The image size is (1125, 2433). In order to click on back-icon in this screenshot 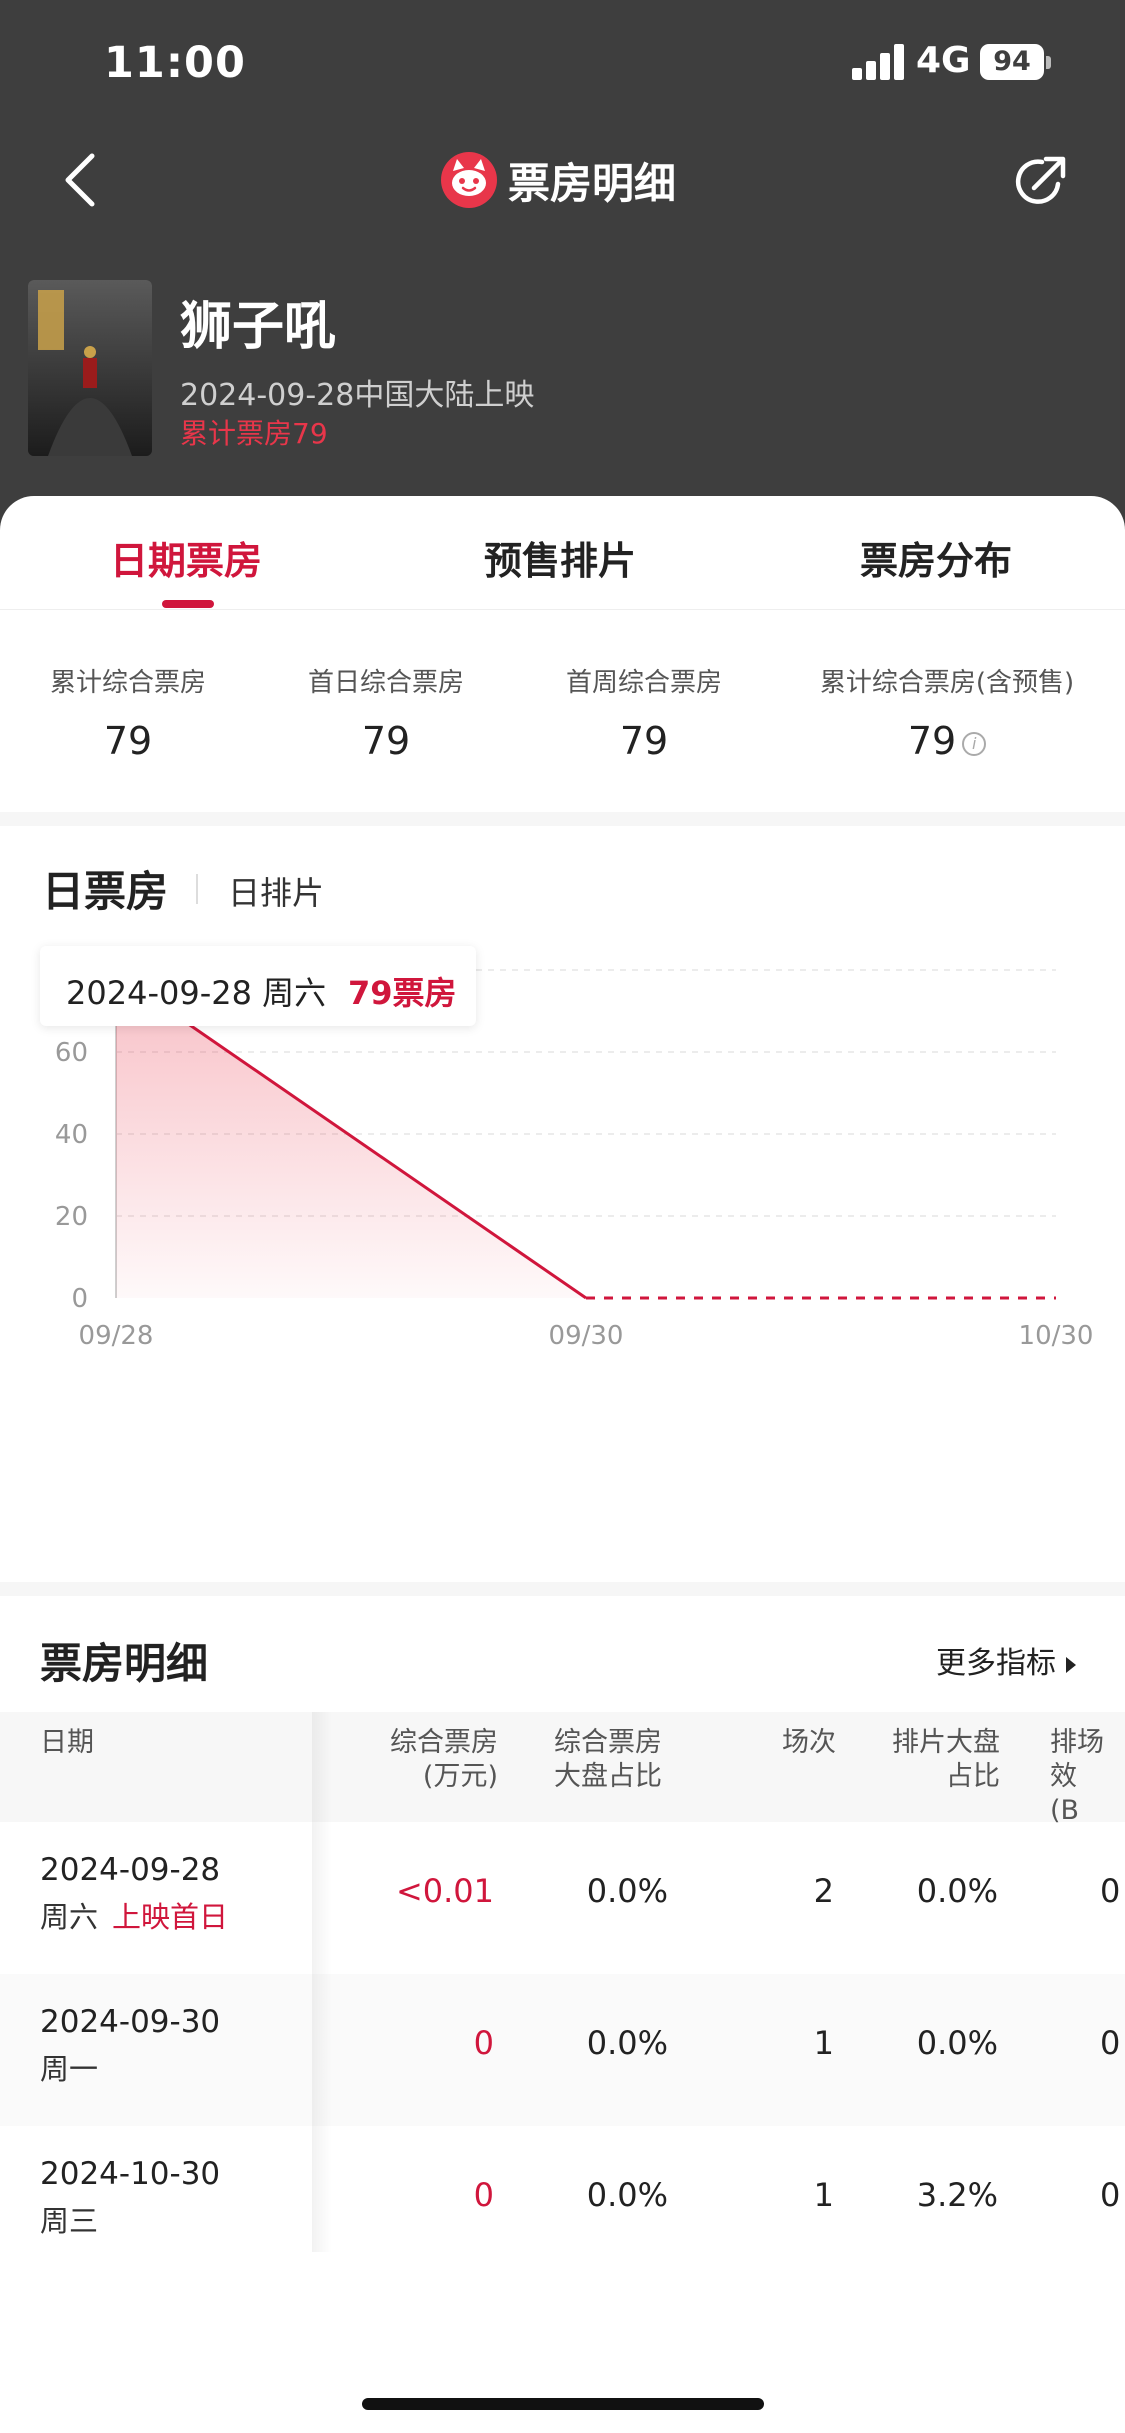, I will do `click(84, 180)`.